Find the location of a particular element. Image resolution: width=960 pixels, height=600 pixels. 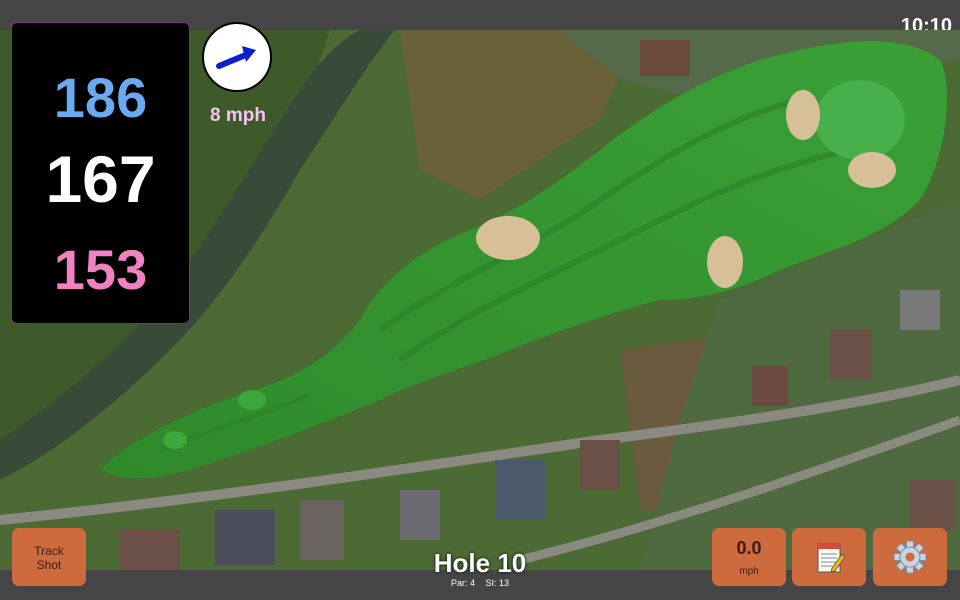

track-shot-button: Track Shot is located at coordinates (49, 557).